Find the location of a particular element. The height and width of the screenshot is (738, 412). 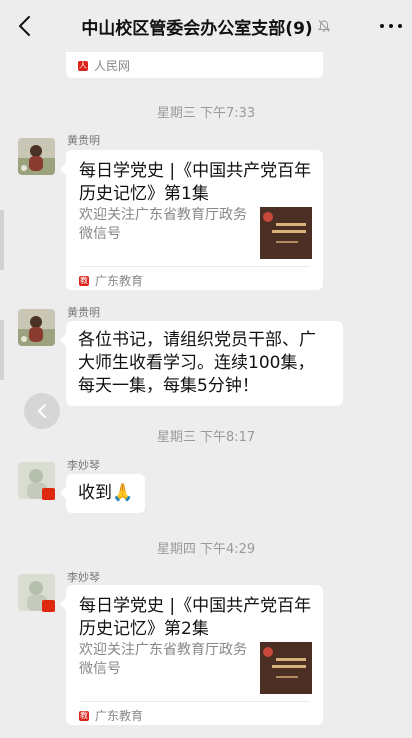

source-logo-icon: 人 is located at coordinates (83, 65).